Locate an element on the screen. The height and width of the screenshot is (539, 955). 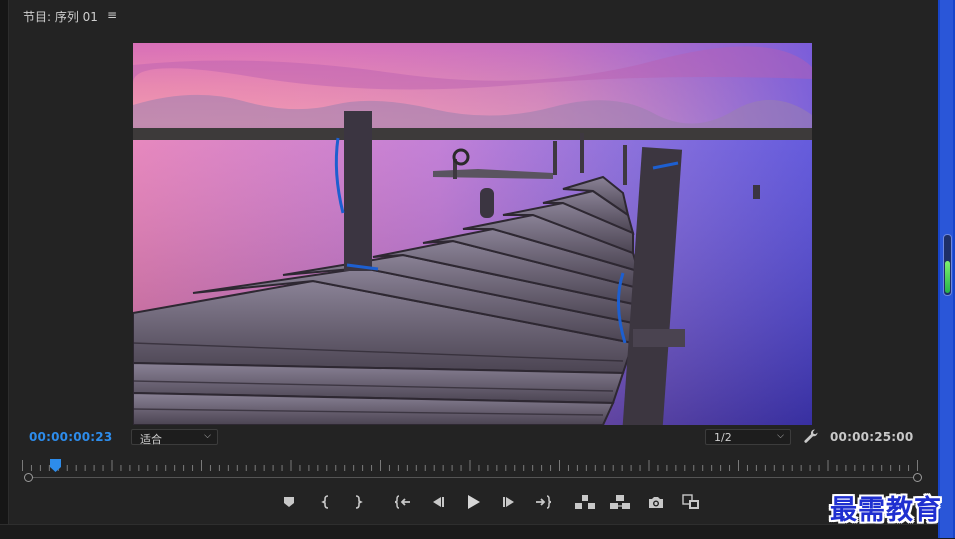
lift-icon is located at coordinates (585, 502).